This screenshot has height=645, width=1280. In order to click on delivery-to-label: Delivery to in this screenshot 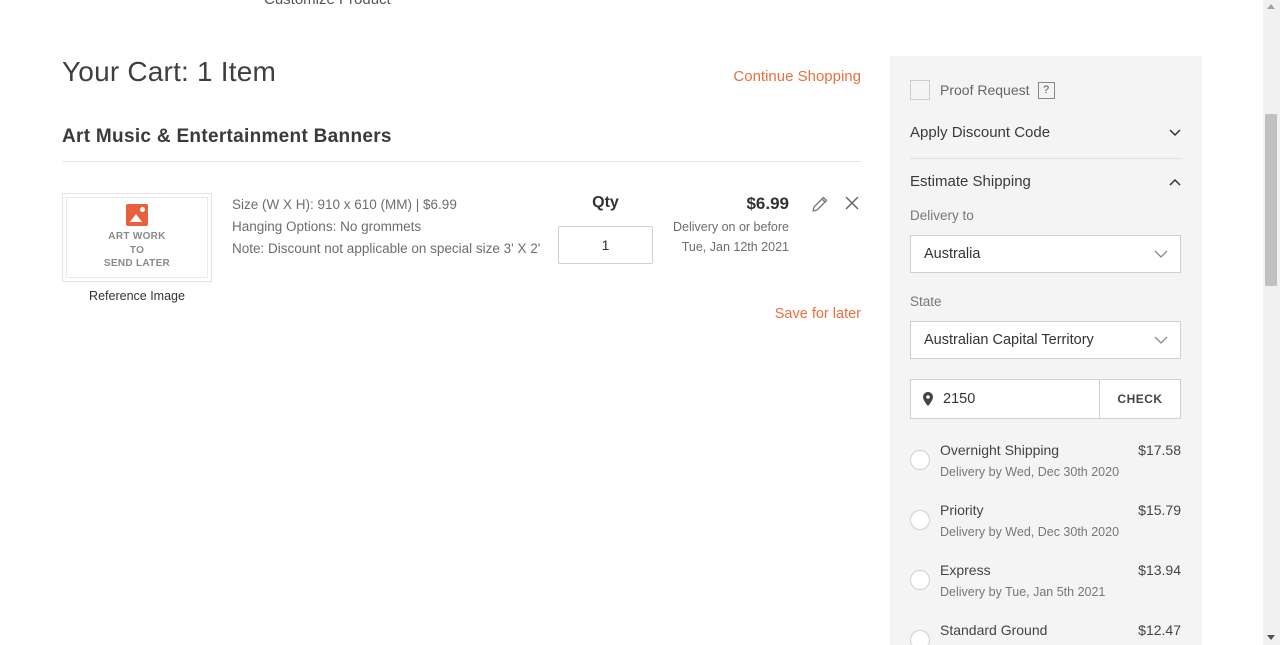, I will do `click(942, 215)`.